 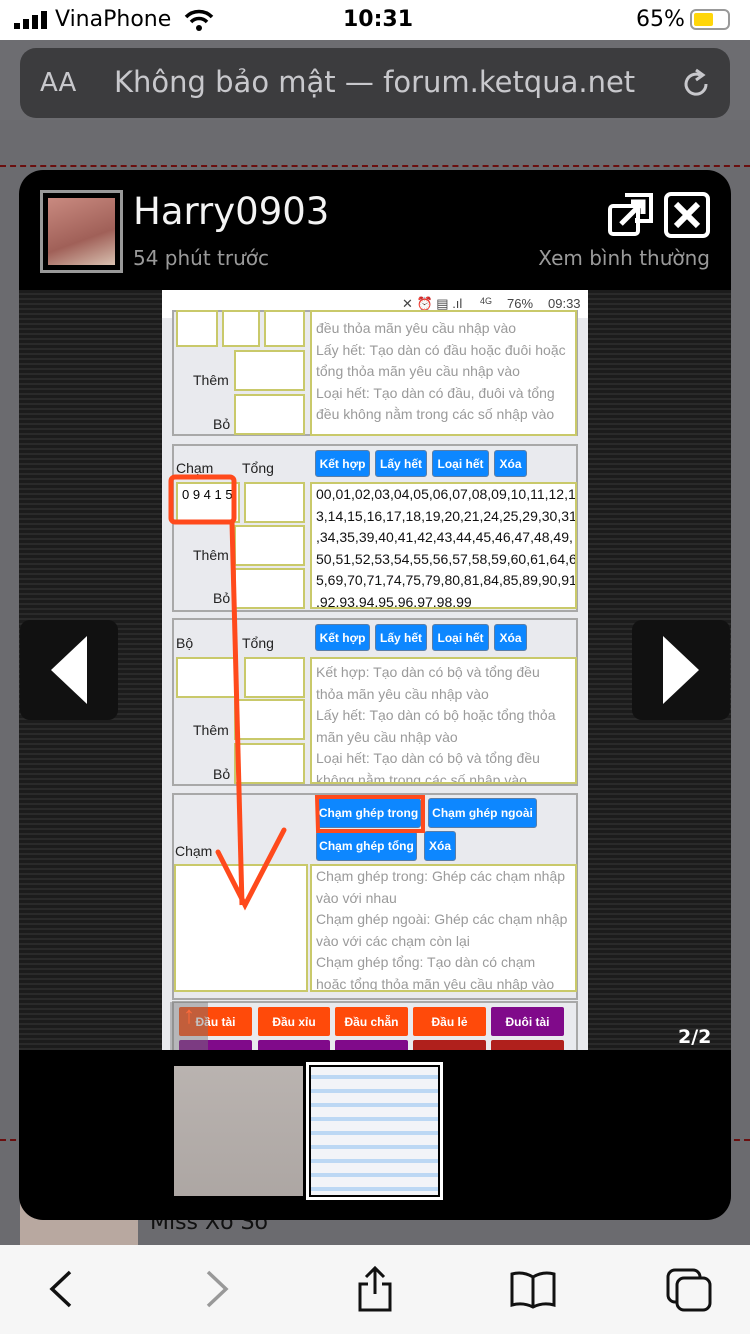 What do you see at coordinates (81, 231) in the screenshot?
I see `avatar` at bounding box center [81, 231].